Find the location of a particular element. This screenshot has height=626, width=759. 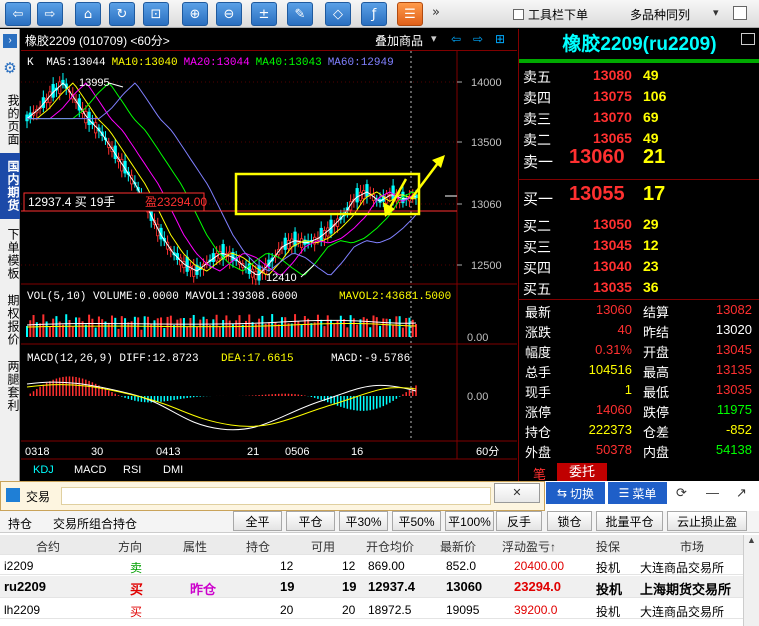

order-book-row: 买五 13035 36 is located at coordinates (639, 289).